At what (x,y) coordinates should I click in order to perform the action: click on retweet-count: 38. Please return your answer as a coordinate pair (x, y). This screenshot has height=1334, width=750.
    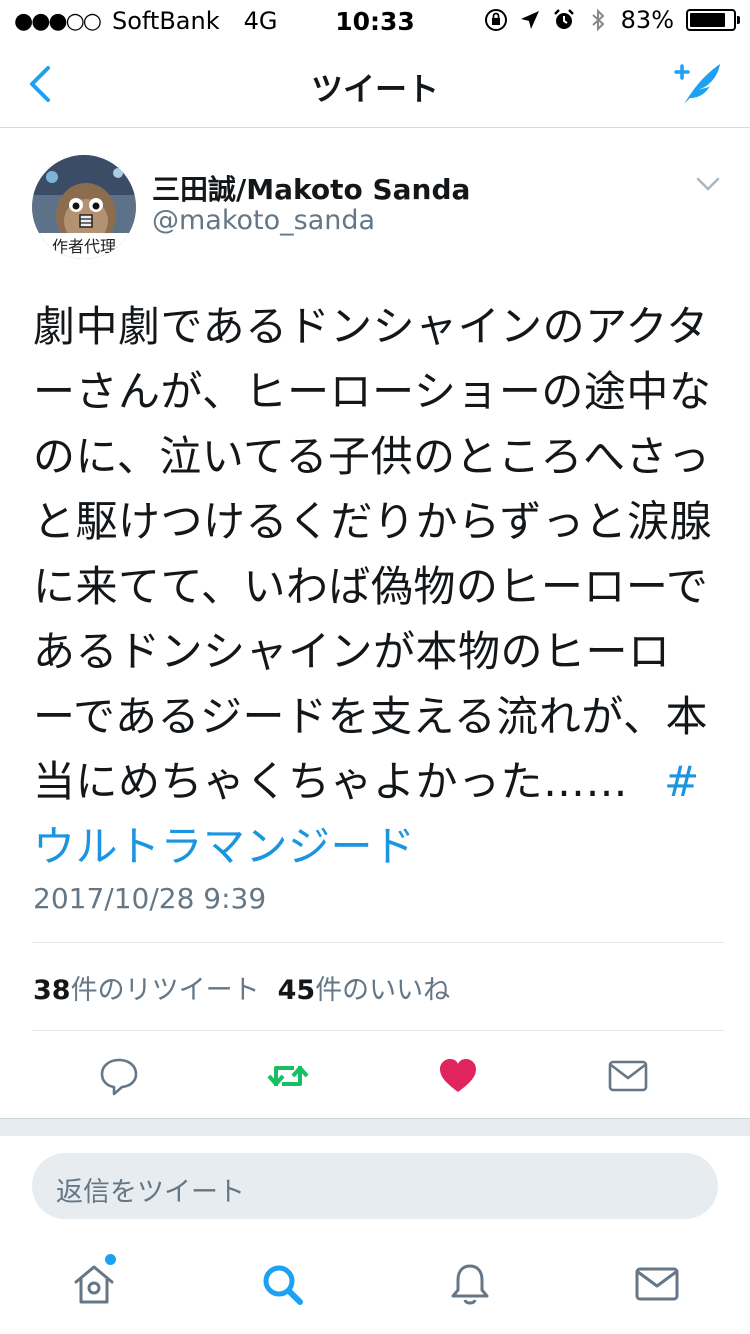
    Looking at the image, I should click on (52, 990).